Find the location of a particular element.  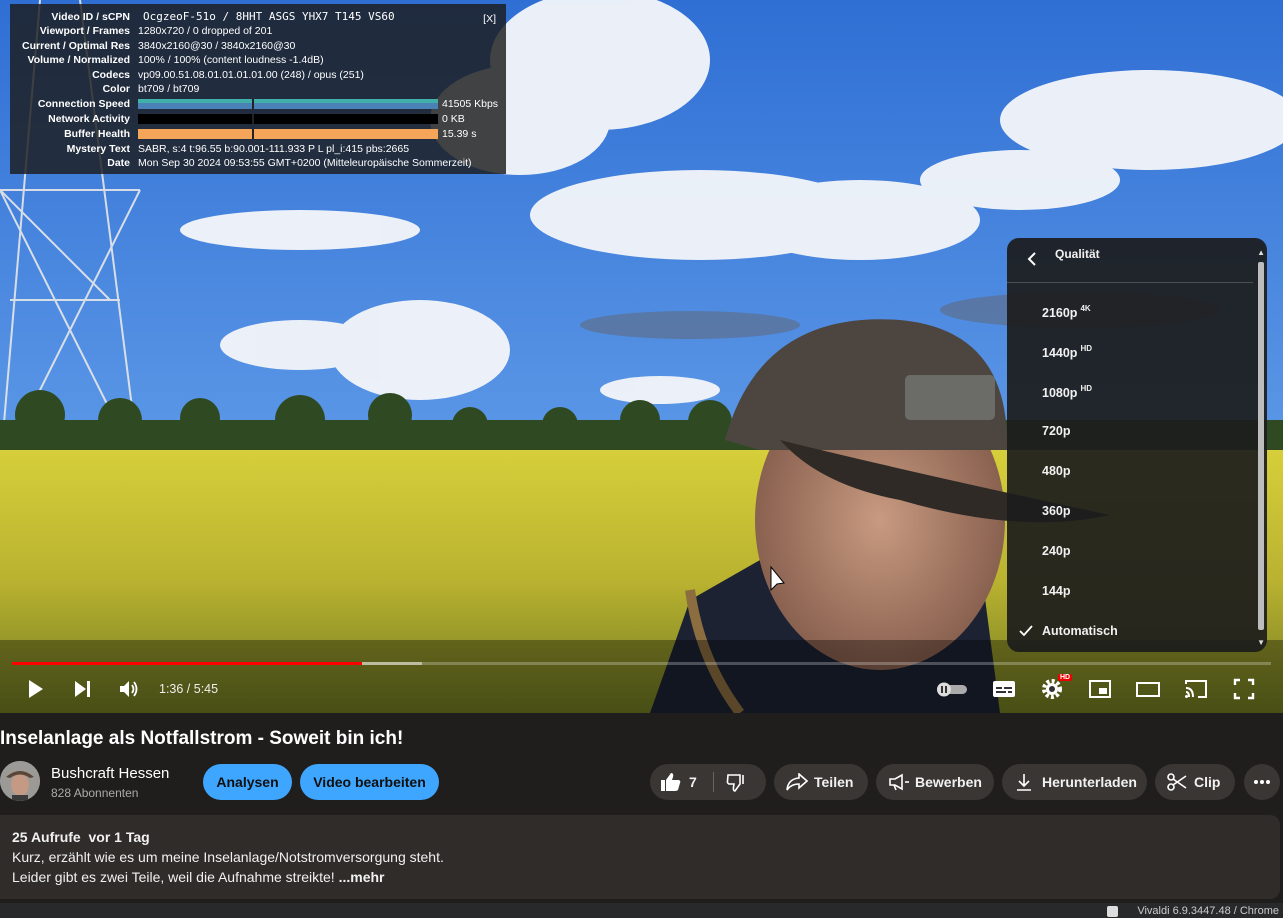

analytics-button: Analysen is located at coordinates (247, 782).